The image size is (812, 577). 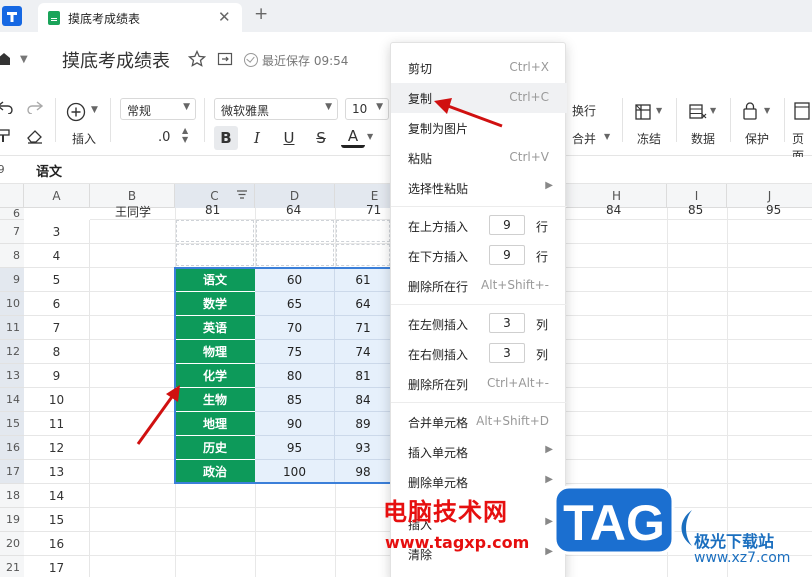 I want to click on score-cell: 93, so click(x=363, y=448).